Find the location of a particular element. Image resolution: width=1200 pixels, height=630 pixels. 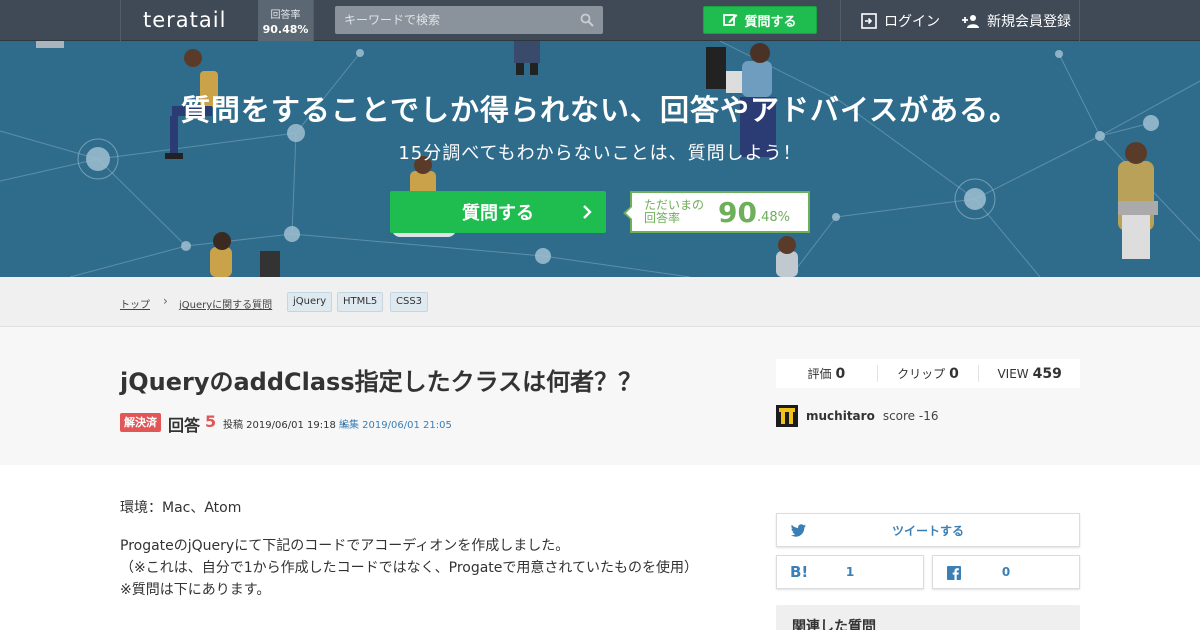

signup-link: 新規会員登録 is located at coordinates (1016, 20).